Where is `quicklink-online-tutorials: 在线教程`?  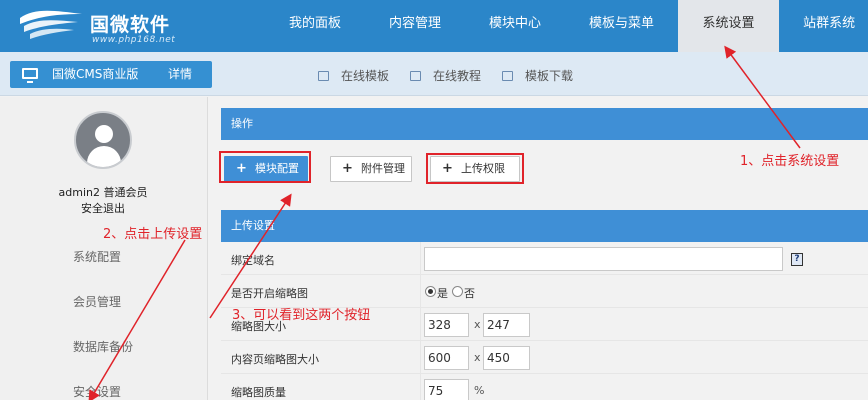 quicklink-online-tutorials: 在线教程 is located at coordinates (445, 75).